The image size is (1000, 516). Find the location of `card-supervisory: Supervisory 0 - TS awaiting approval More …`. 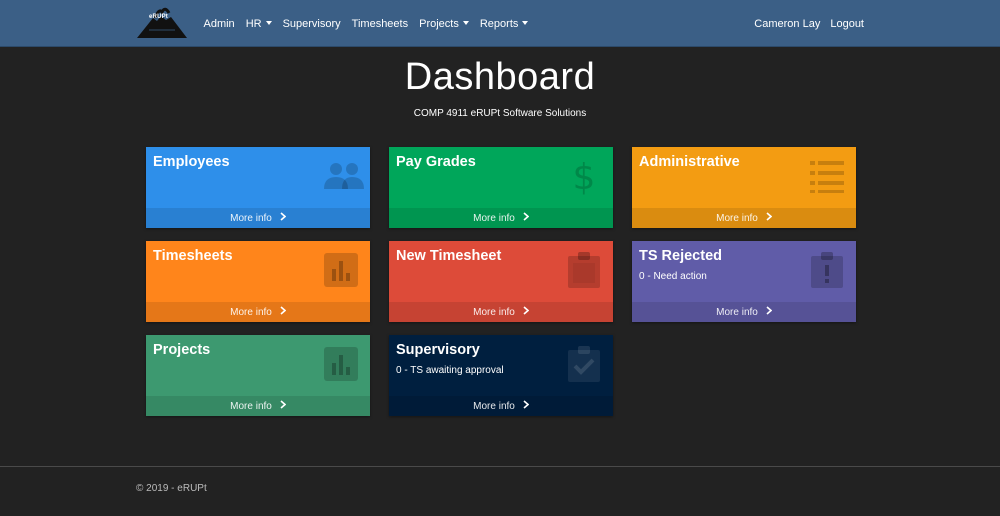

card-supervisory: Supervisory 0 - TS awaiting approval More … is located at coordinates (501, 375).